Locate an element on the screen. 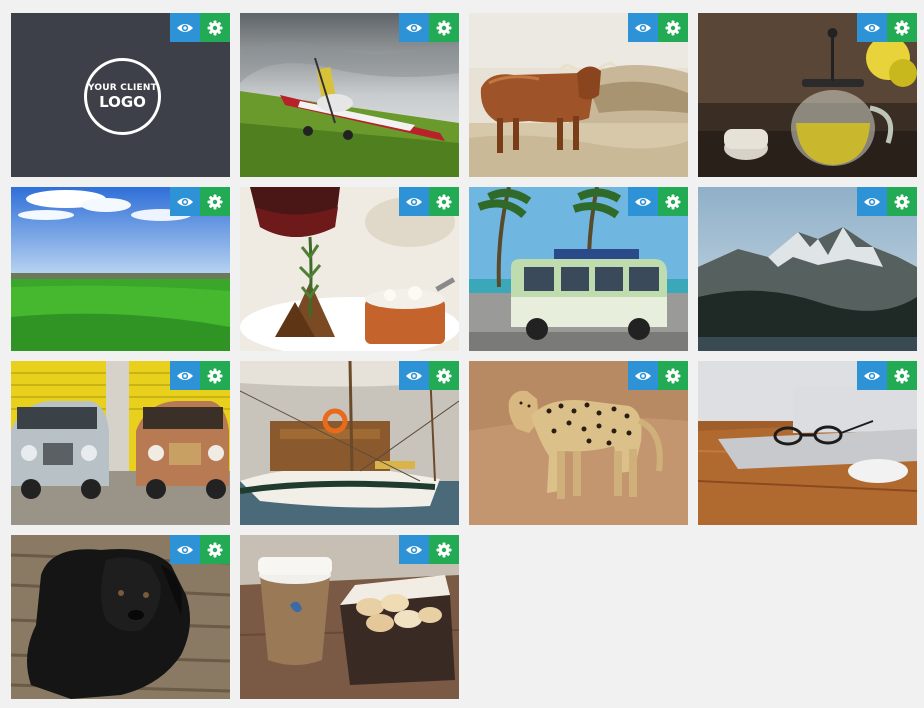 This screenshot has height=708, width=924. gallery-tile-vintage-cars is located at coordinates (120, 443).